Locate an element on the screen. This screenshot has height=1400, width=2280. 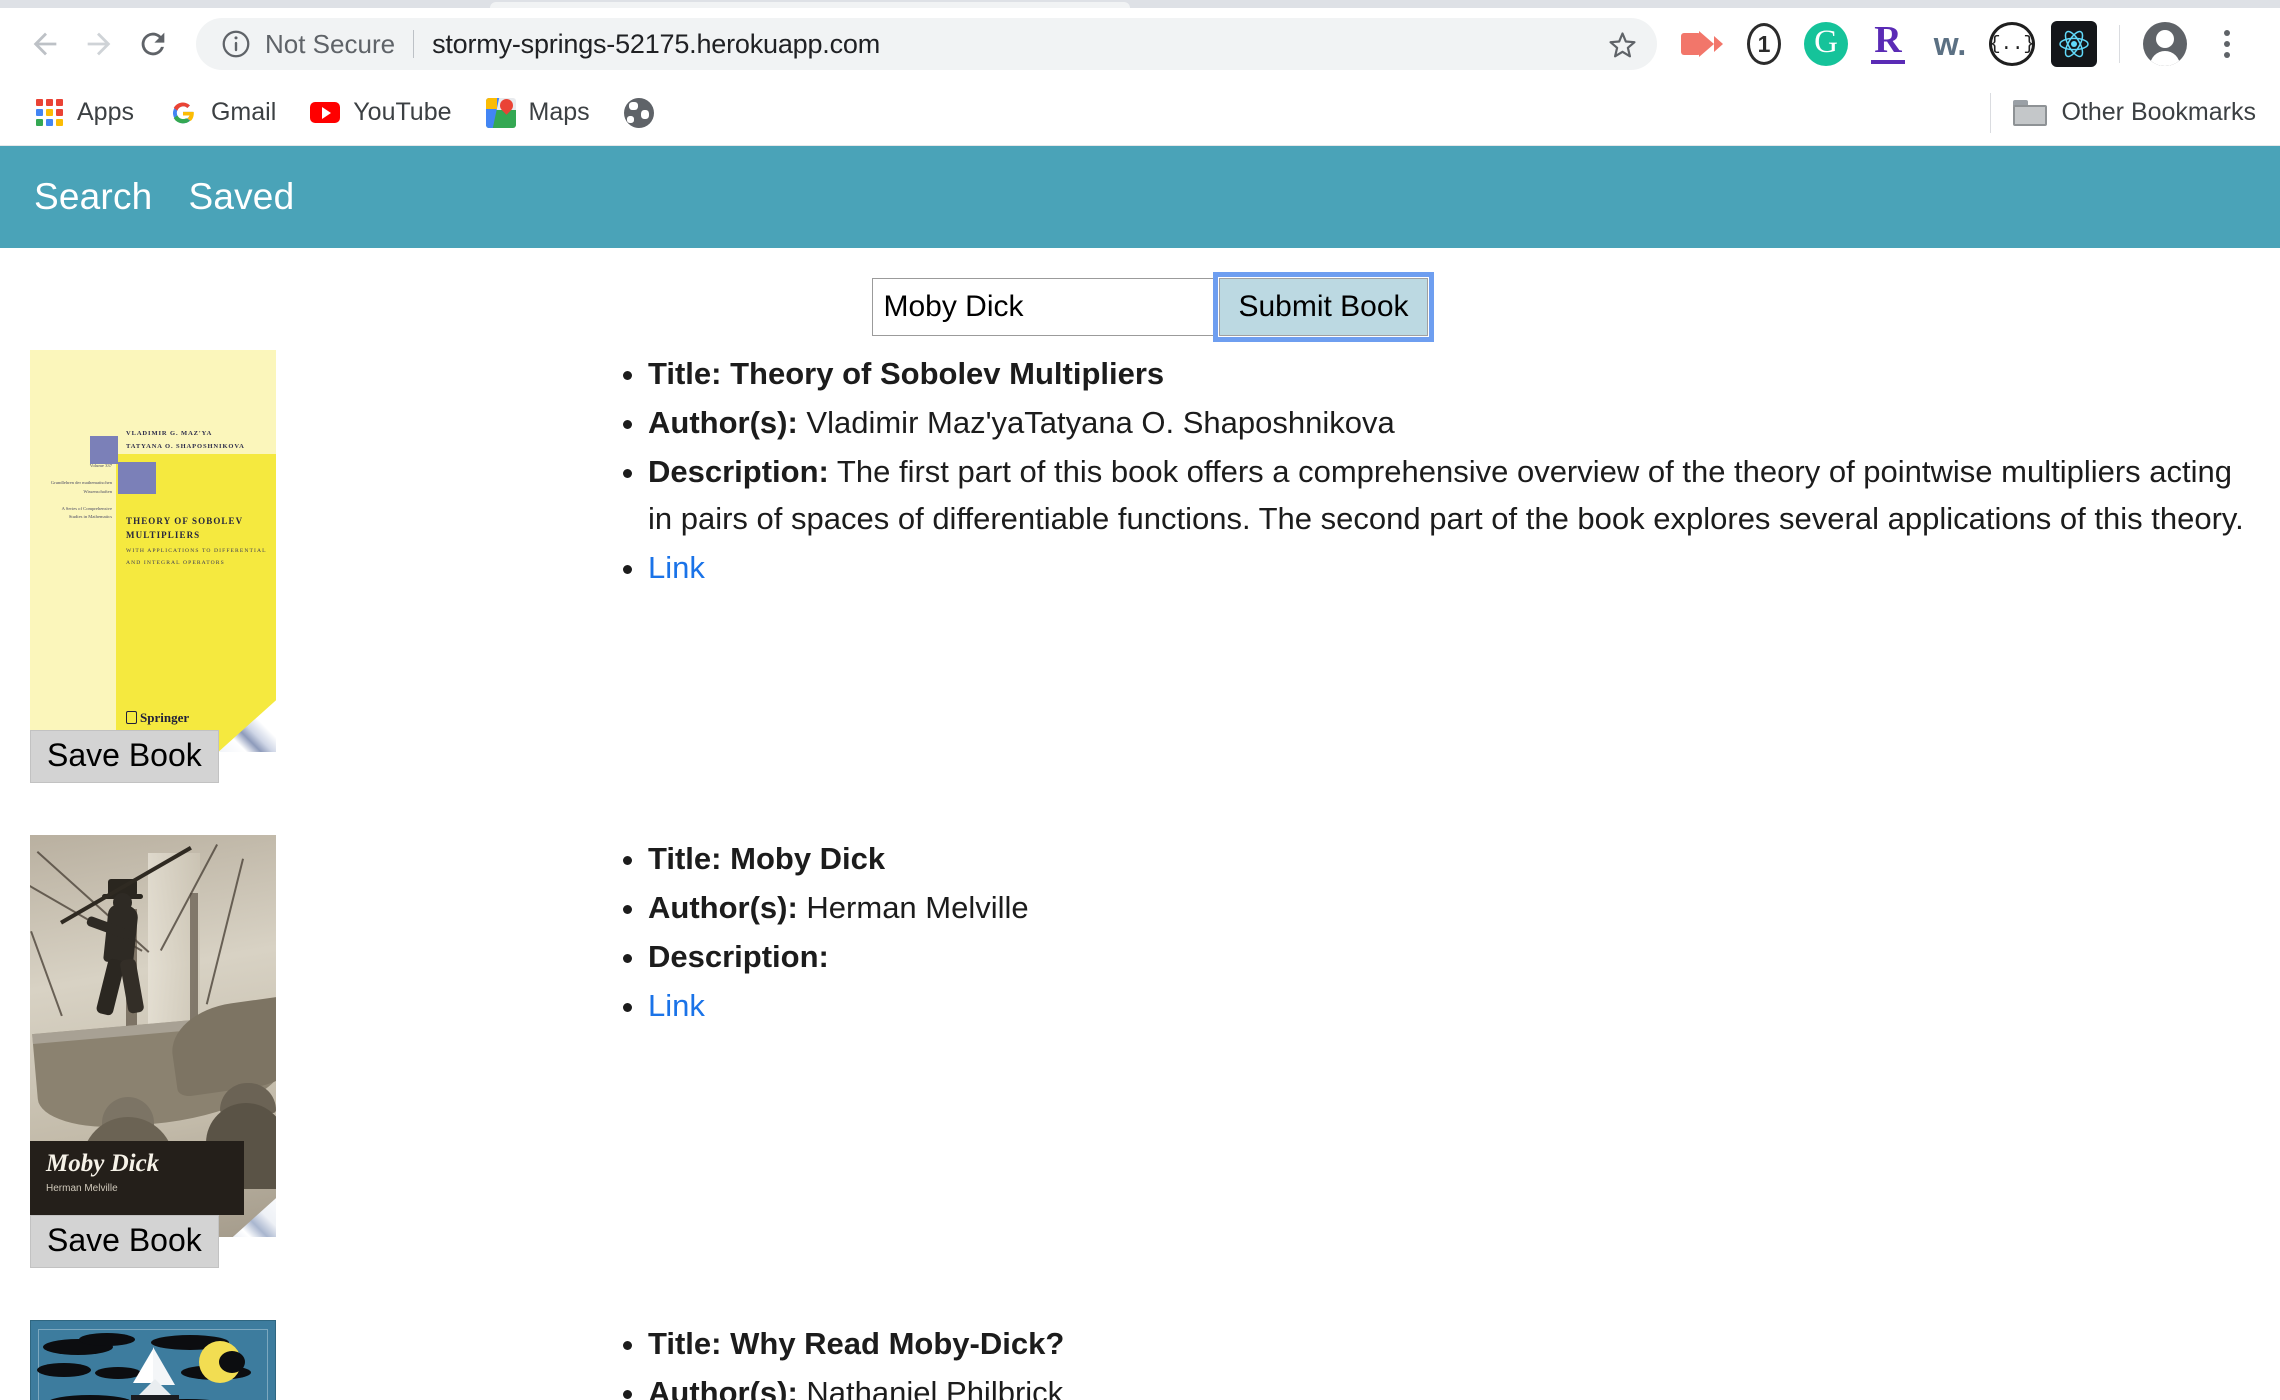
moby-dick-cover: Moby Dick Herman Melville J. M. Dent is located at coordinates (153, 1036).